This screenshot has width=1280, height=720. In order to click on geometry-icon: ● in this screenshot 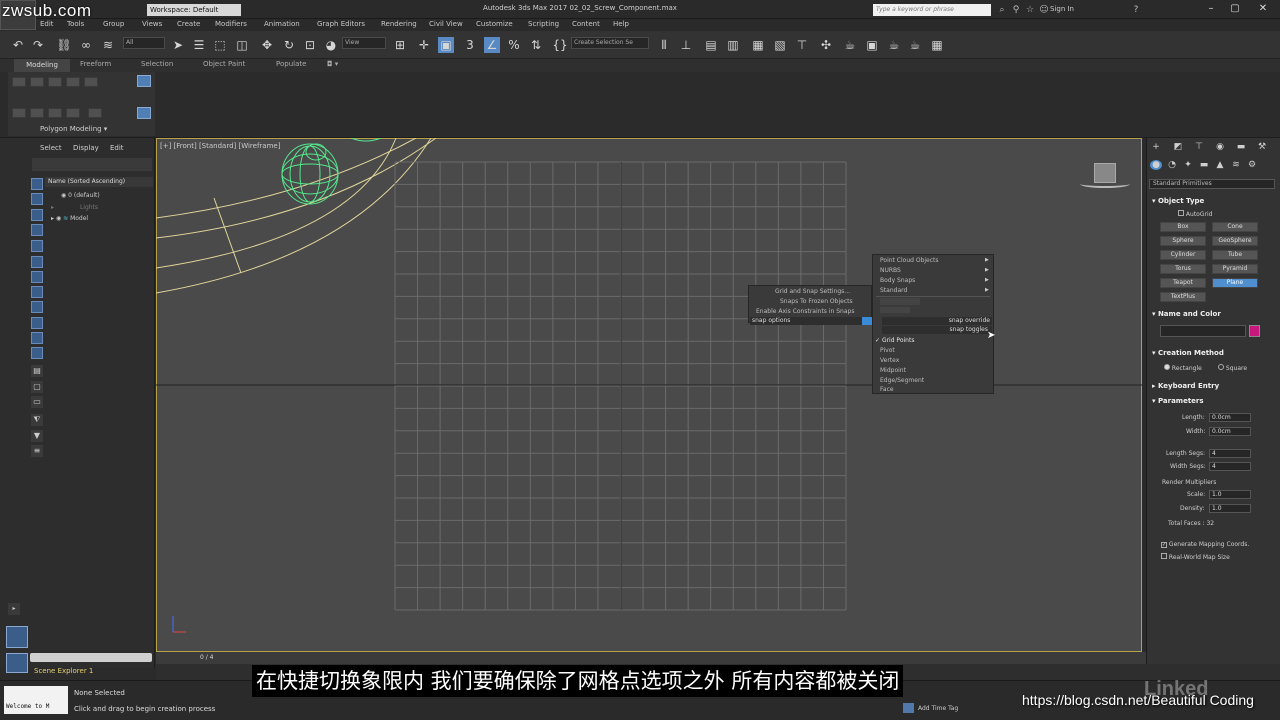, I will do `click(1156, 165)`.